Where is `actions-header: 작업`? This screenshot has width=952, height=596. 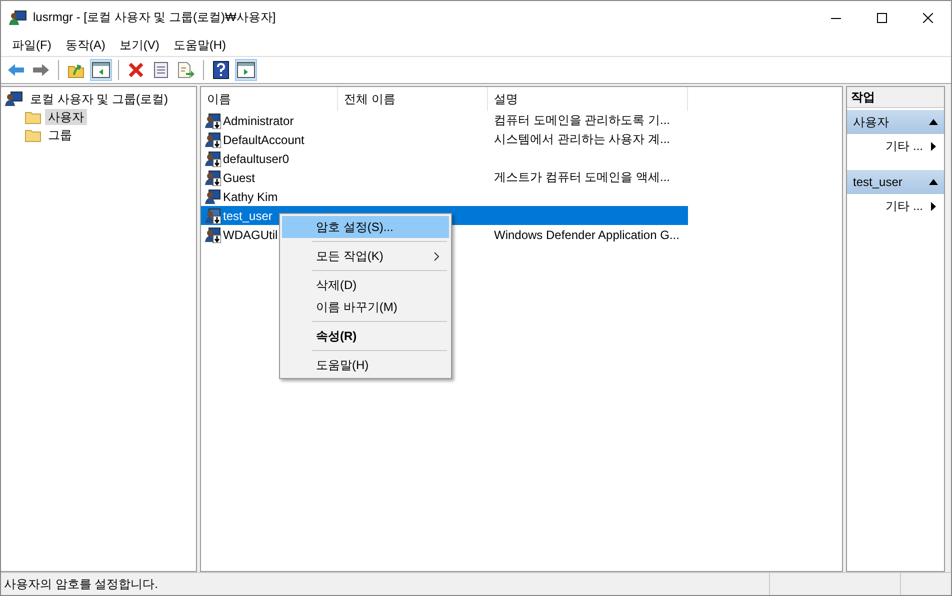
actions-header: 작업 is located at coordinates (895, 97).